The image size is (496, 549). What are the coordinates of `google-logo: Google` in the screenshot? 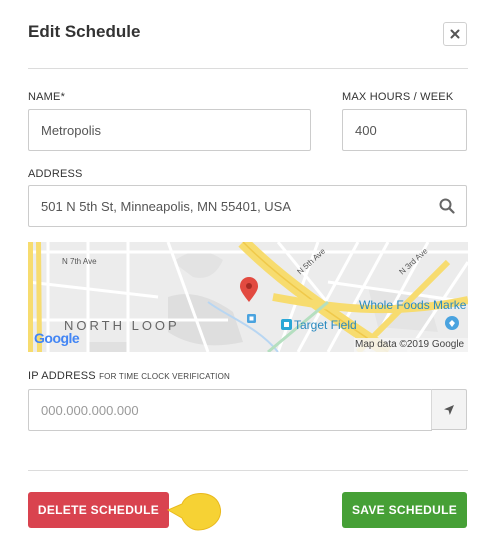 It's located at (57, 338).